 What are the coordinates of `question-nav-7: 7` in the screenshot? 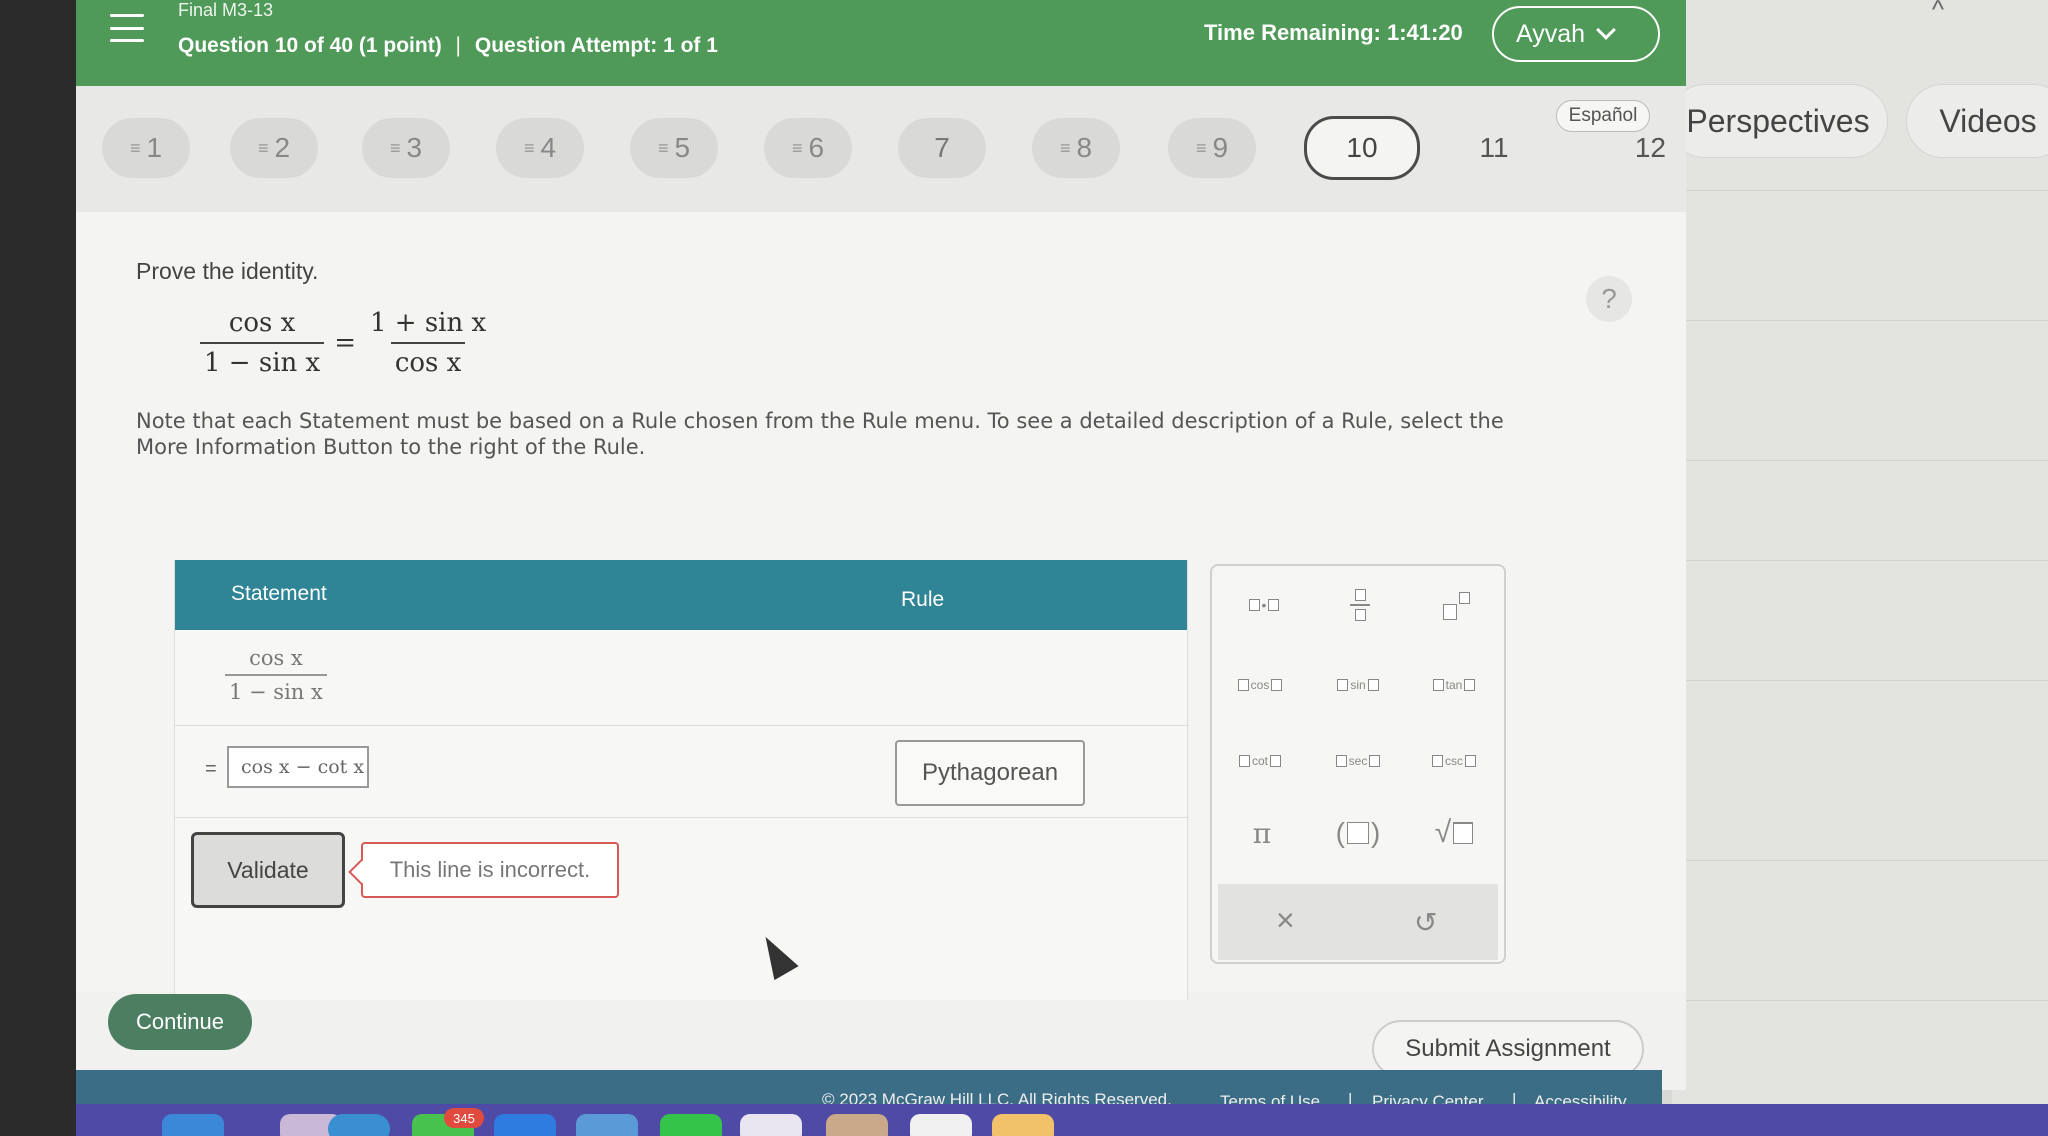 It's located at (942, 148).